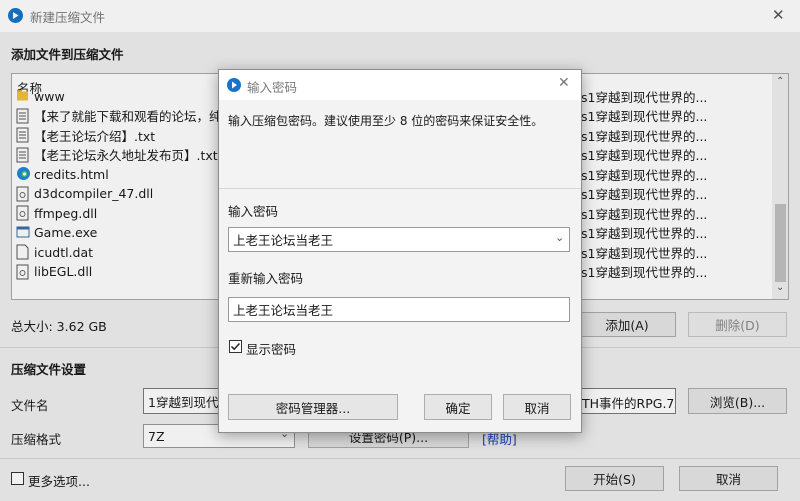 The image size is (800, 501). I want to click on confirm-password-value: 上老王论坛当老王, so click(283, 310).